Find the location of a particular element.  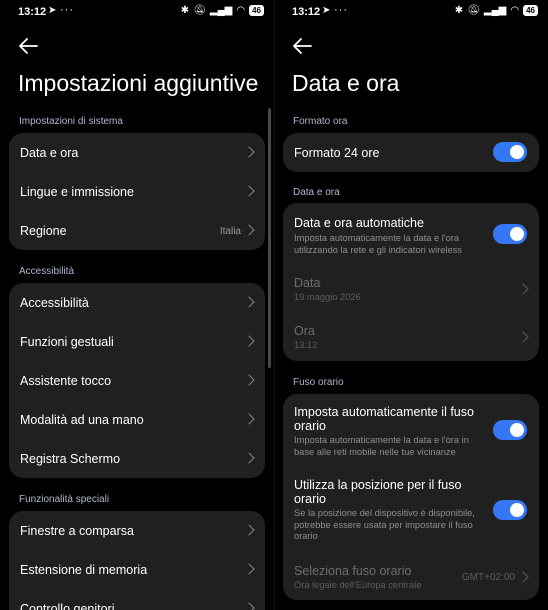

item-date-time: Data e ora is located at coordinates (137, 152).